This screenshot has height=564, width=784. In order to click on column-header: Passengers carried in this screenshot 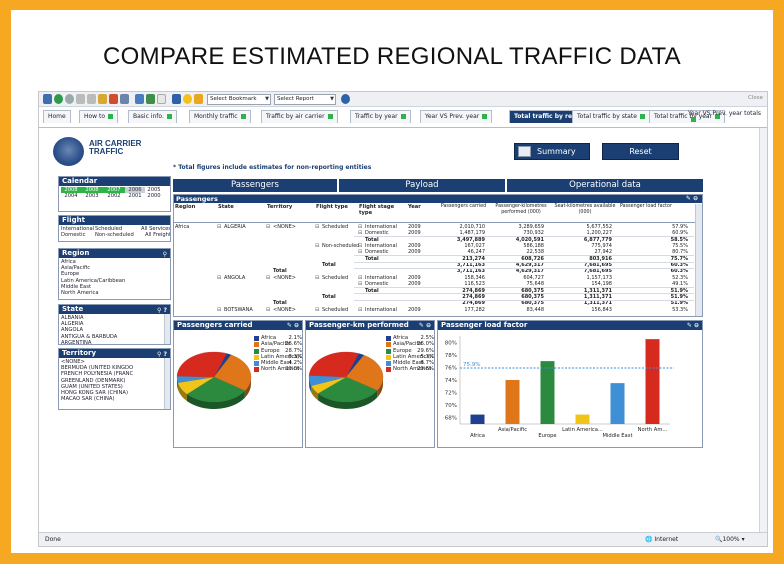, I will do `click(463, 207)`.